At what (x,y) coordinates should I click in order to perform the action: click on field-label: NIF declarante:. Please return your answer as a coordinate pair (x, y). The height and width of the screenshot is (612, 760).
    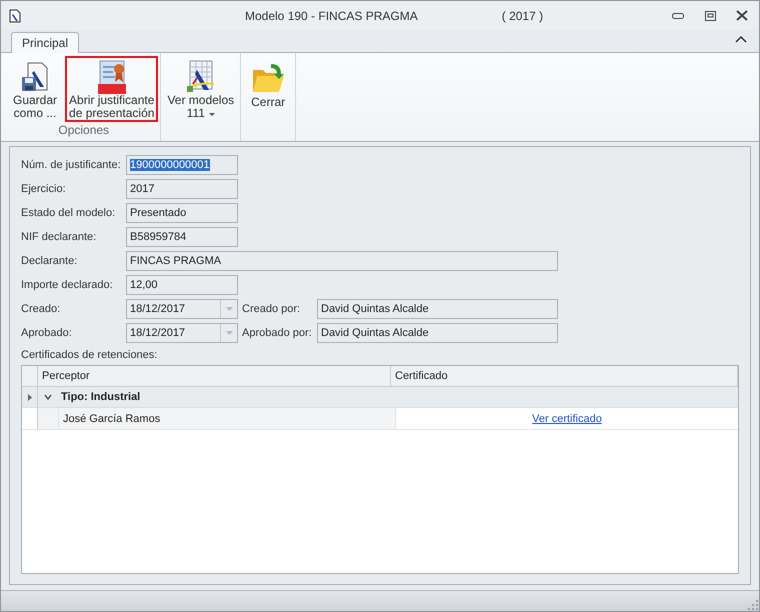
    Looking at the image, I should click on (59, 237).